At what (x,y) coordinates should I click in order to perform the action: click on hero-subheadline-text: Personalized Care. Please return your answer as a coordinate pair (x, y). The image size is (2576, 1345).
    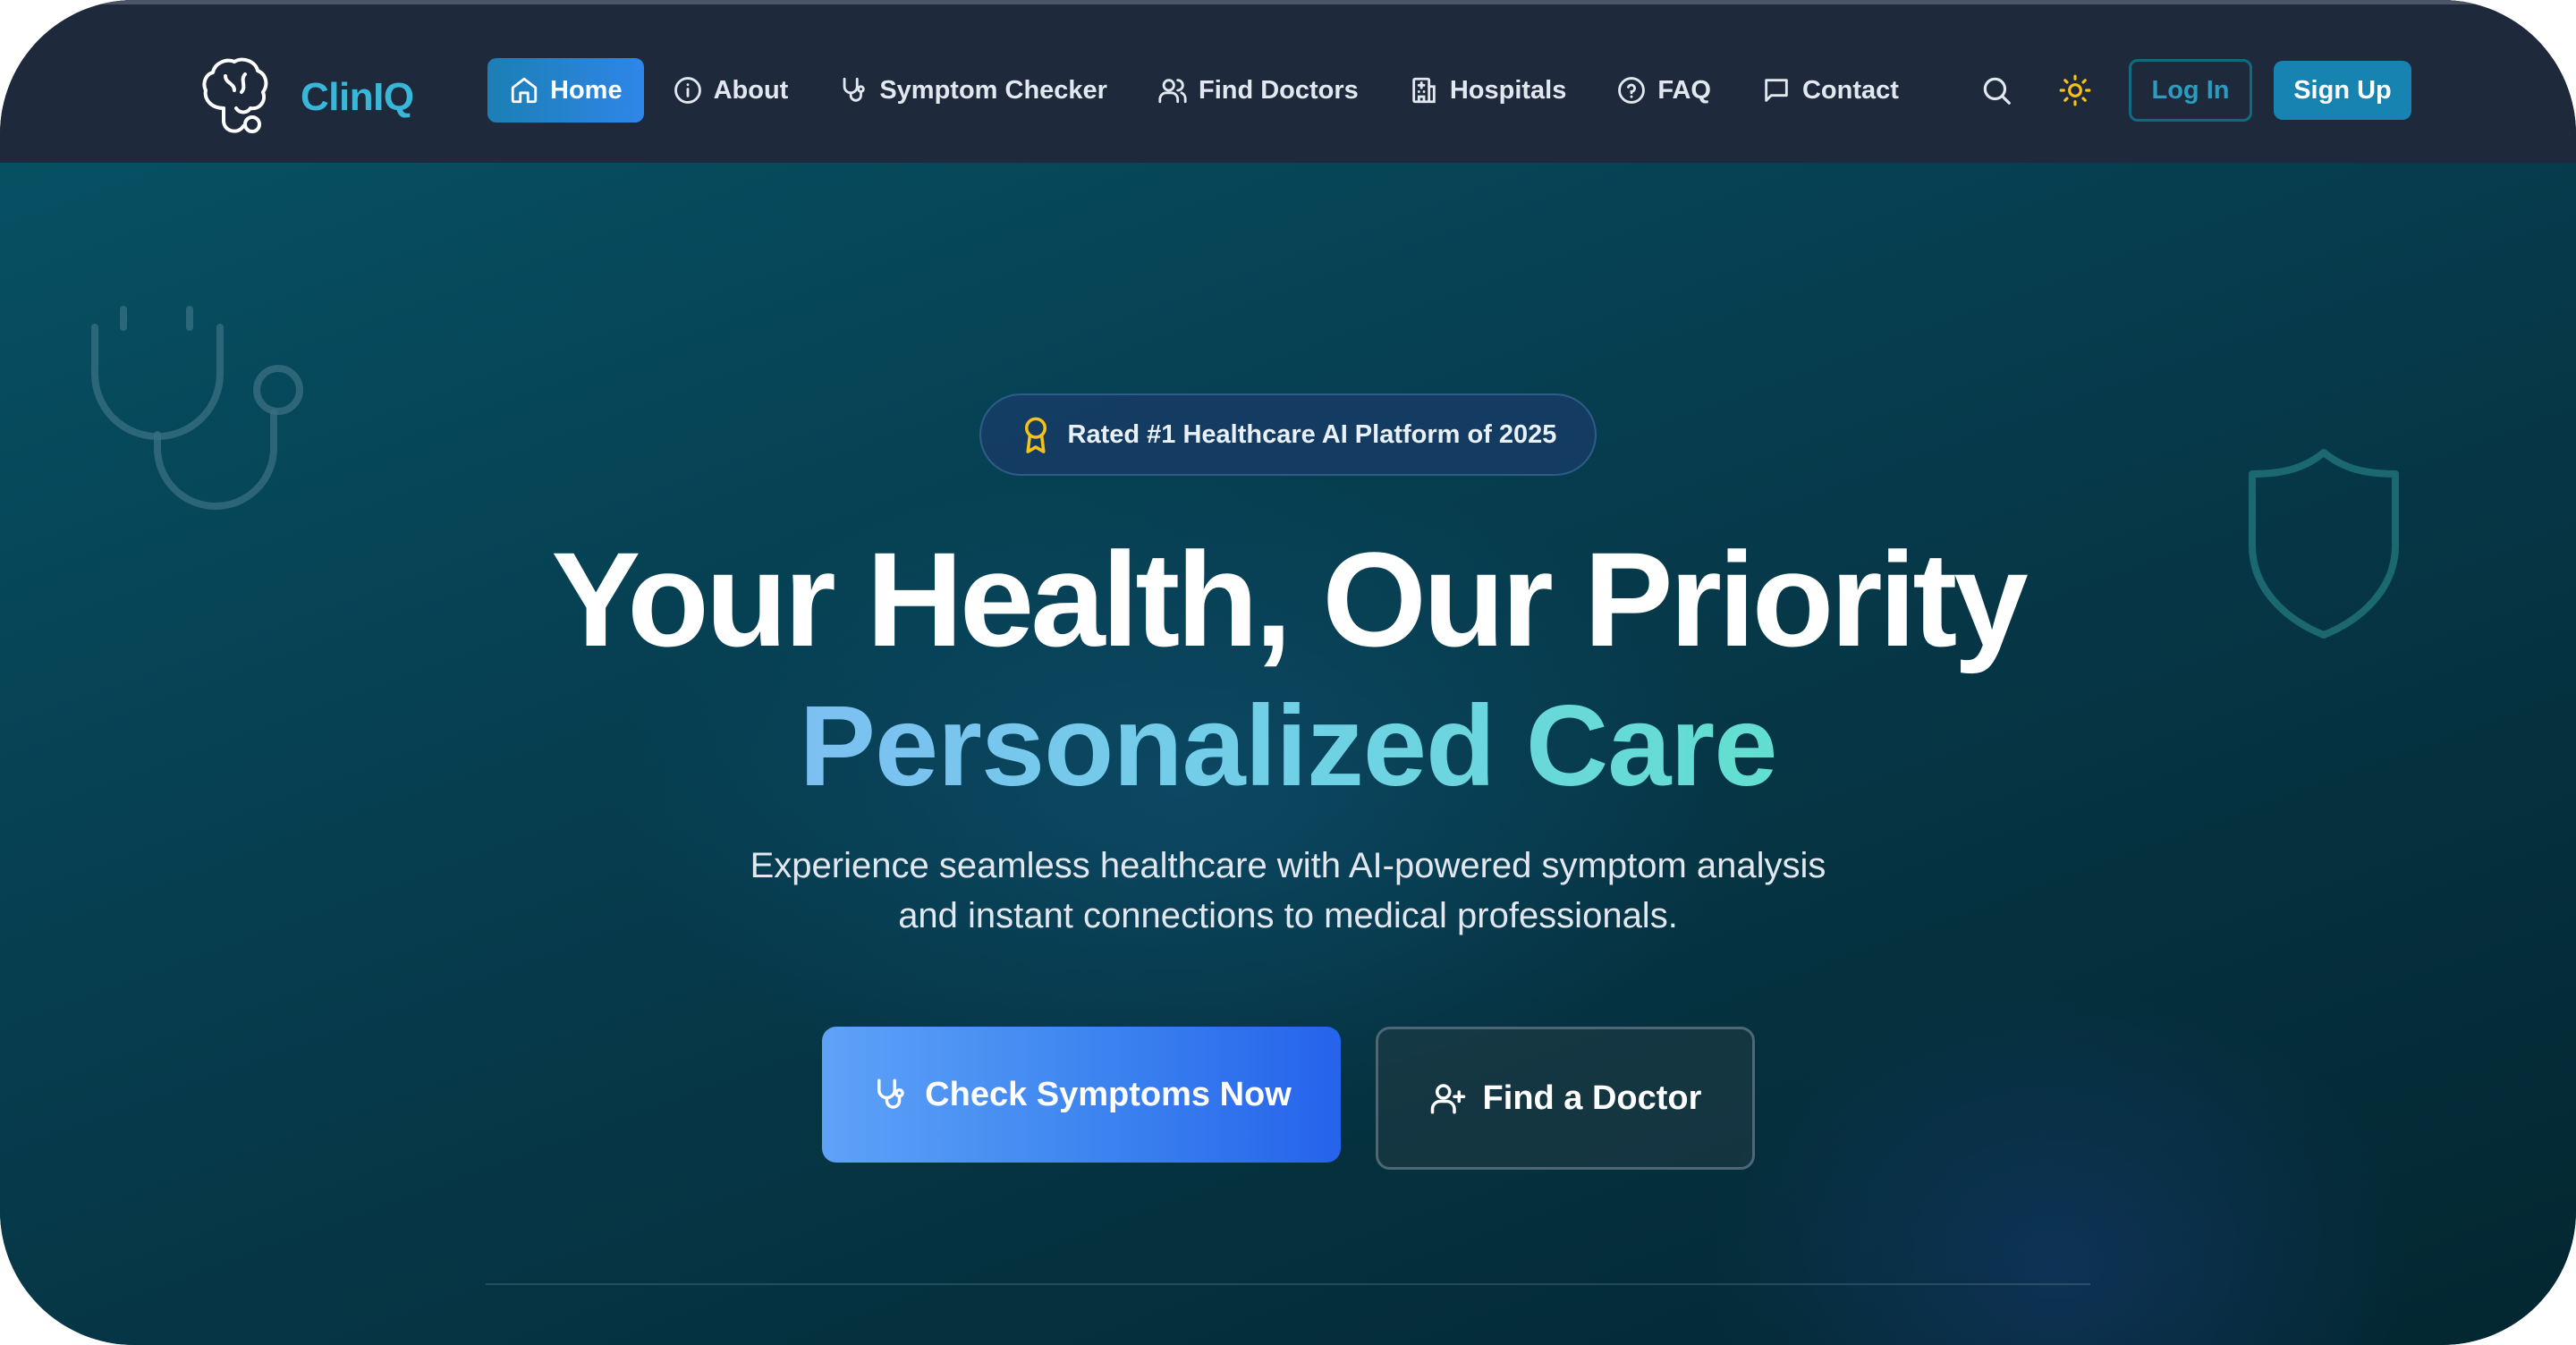
    Looking at the image, I should click on (1288, 746).